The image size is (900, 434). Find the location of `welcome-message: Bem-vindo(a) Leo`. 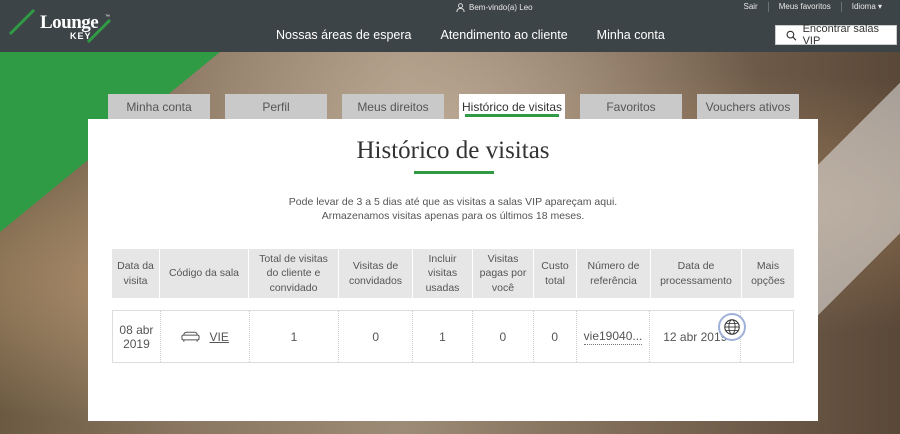

welcome-message: Bem-vindo(a) Leo is located at coordinates (494, 7).